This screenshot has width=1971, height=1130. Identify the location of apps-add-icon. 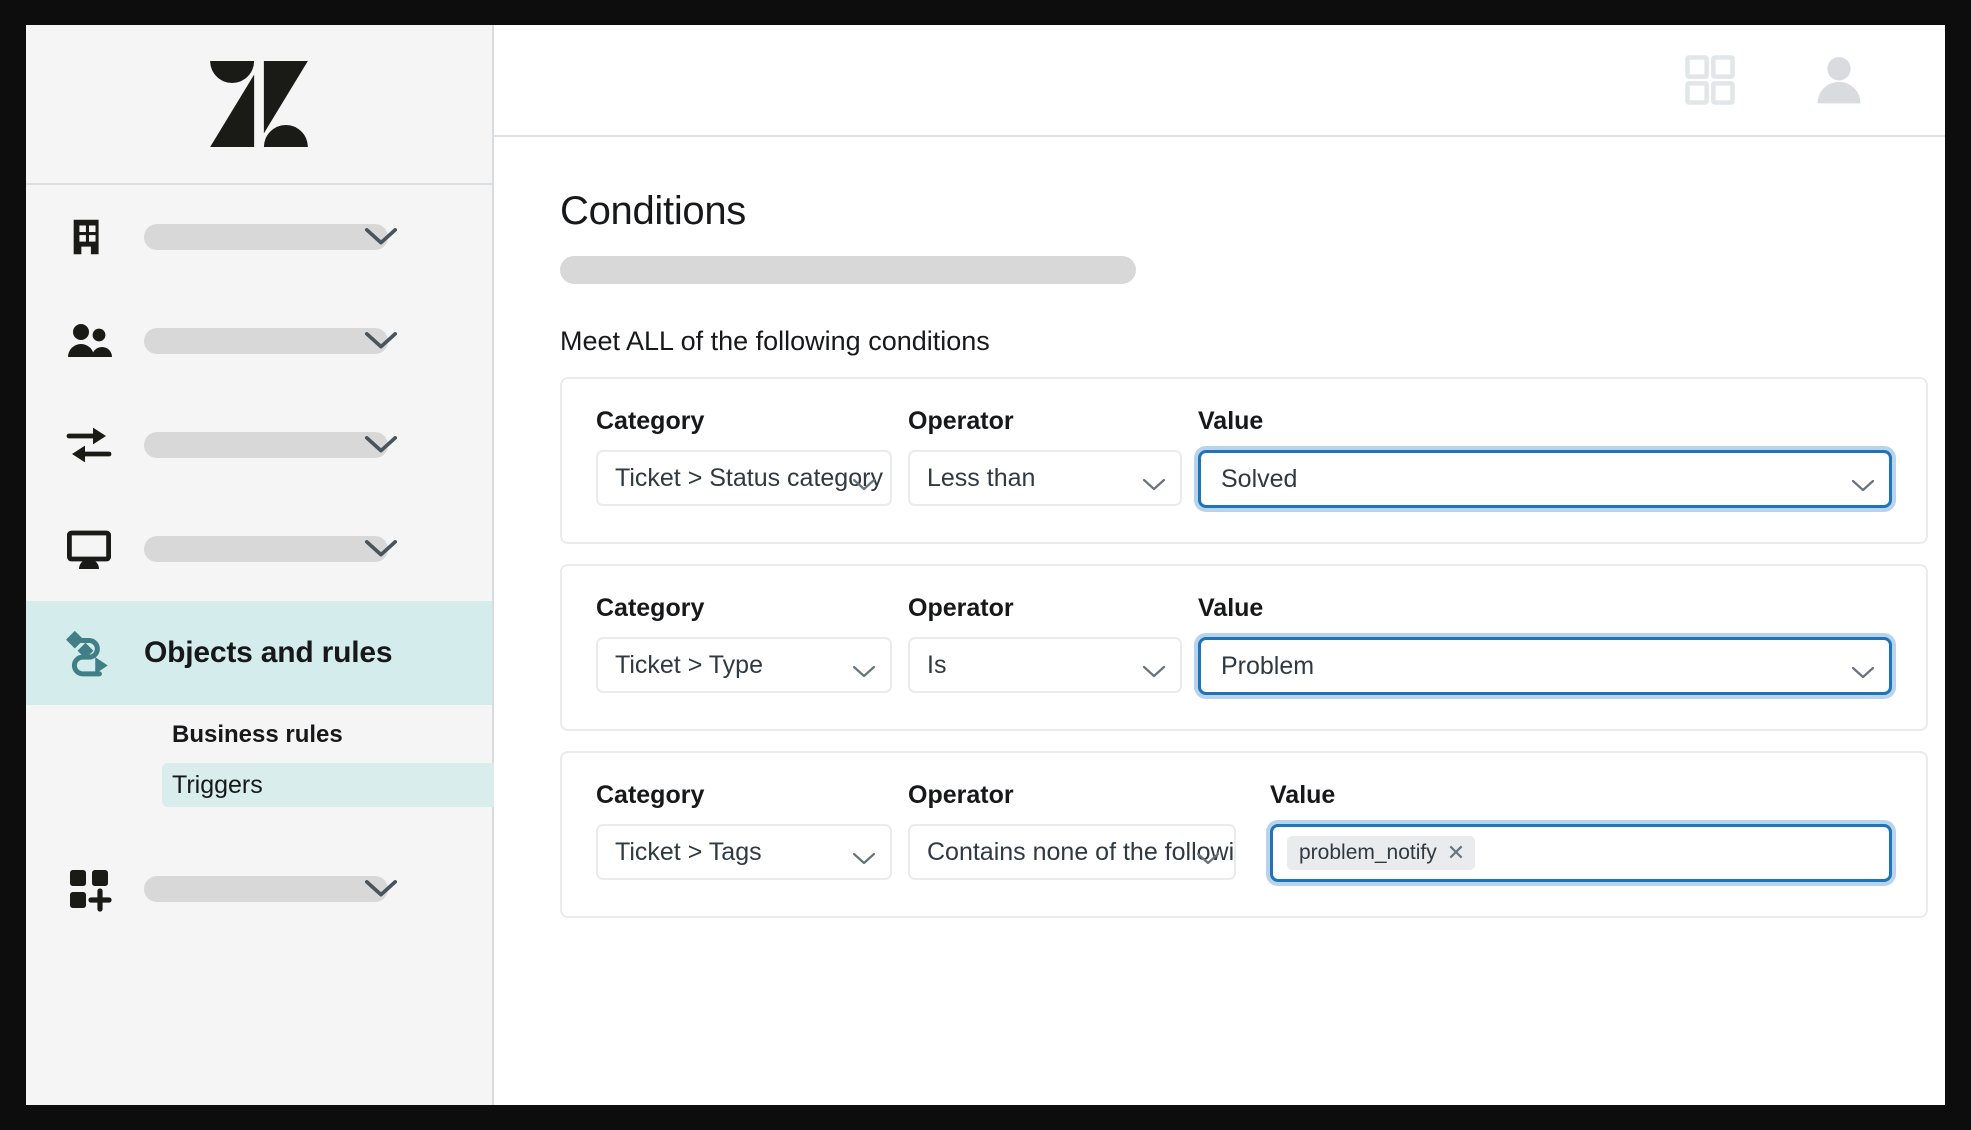
(89, 889).